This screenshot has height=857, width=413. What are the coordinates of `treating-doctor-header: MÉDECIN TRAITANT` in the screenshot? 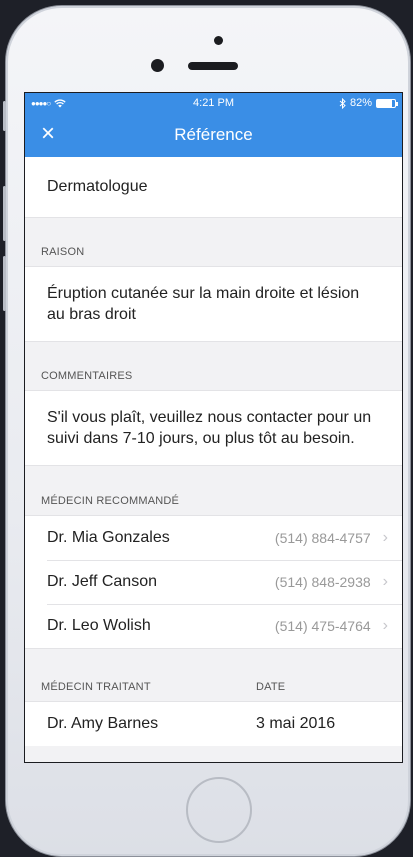 It's located at (96, 687).